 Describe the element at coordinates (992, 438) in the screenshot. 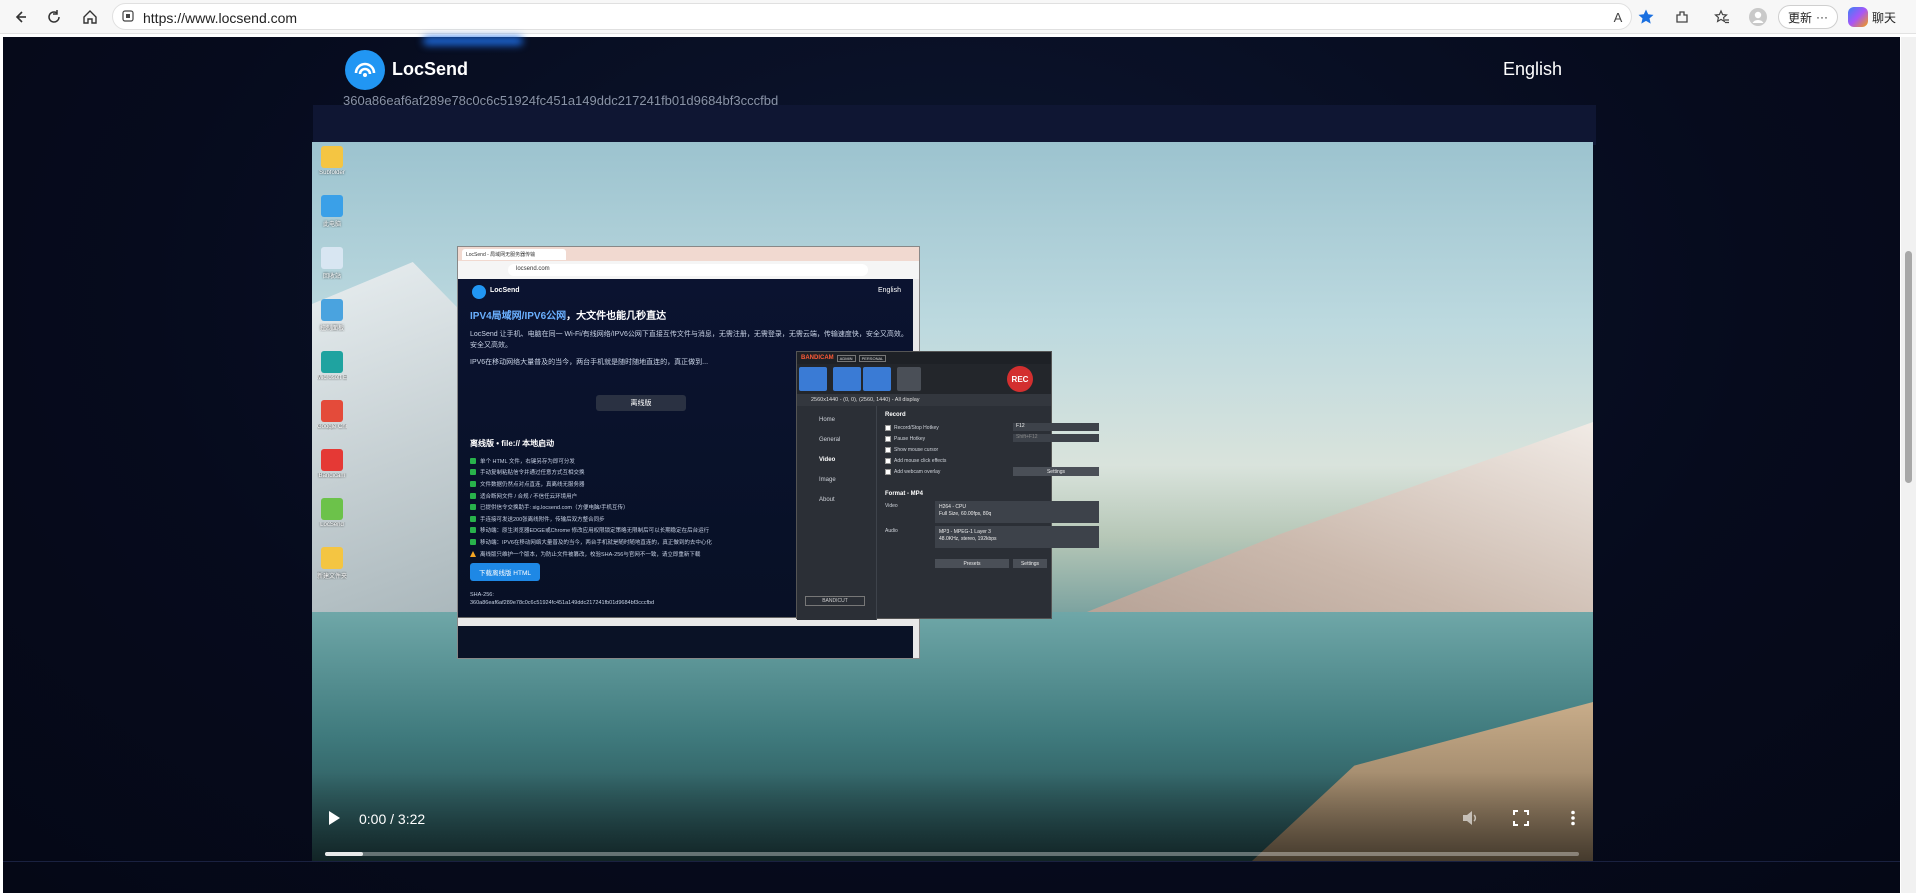

I see `pause-hotkey-row: Pause Hotkey Shift+F12` at that location.